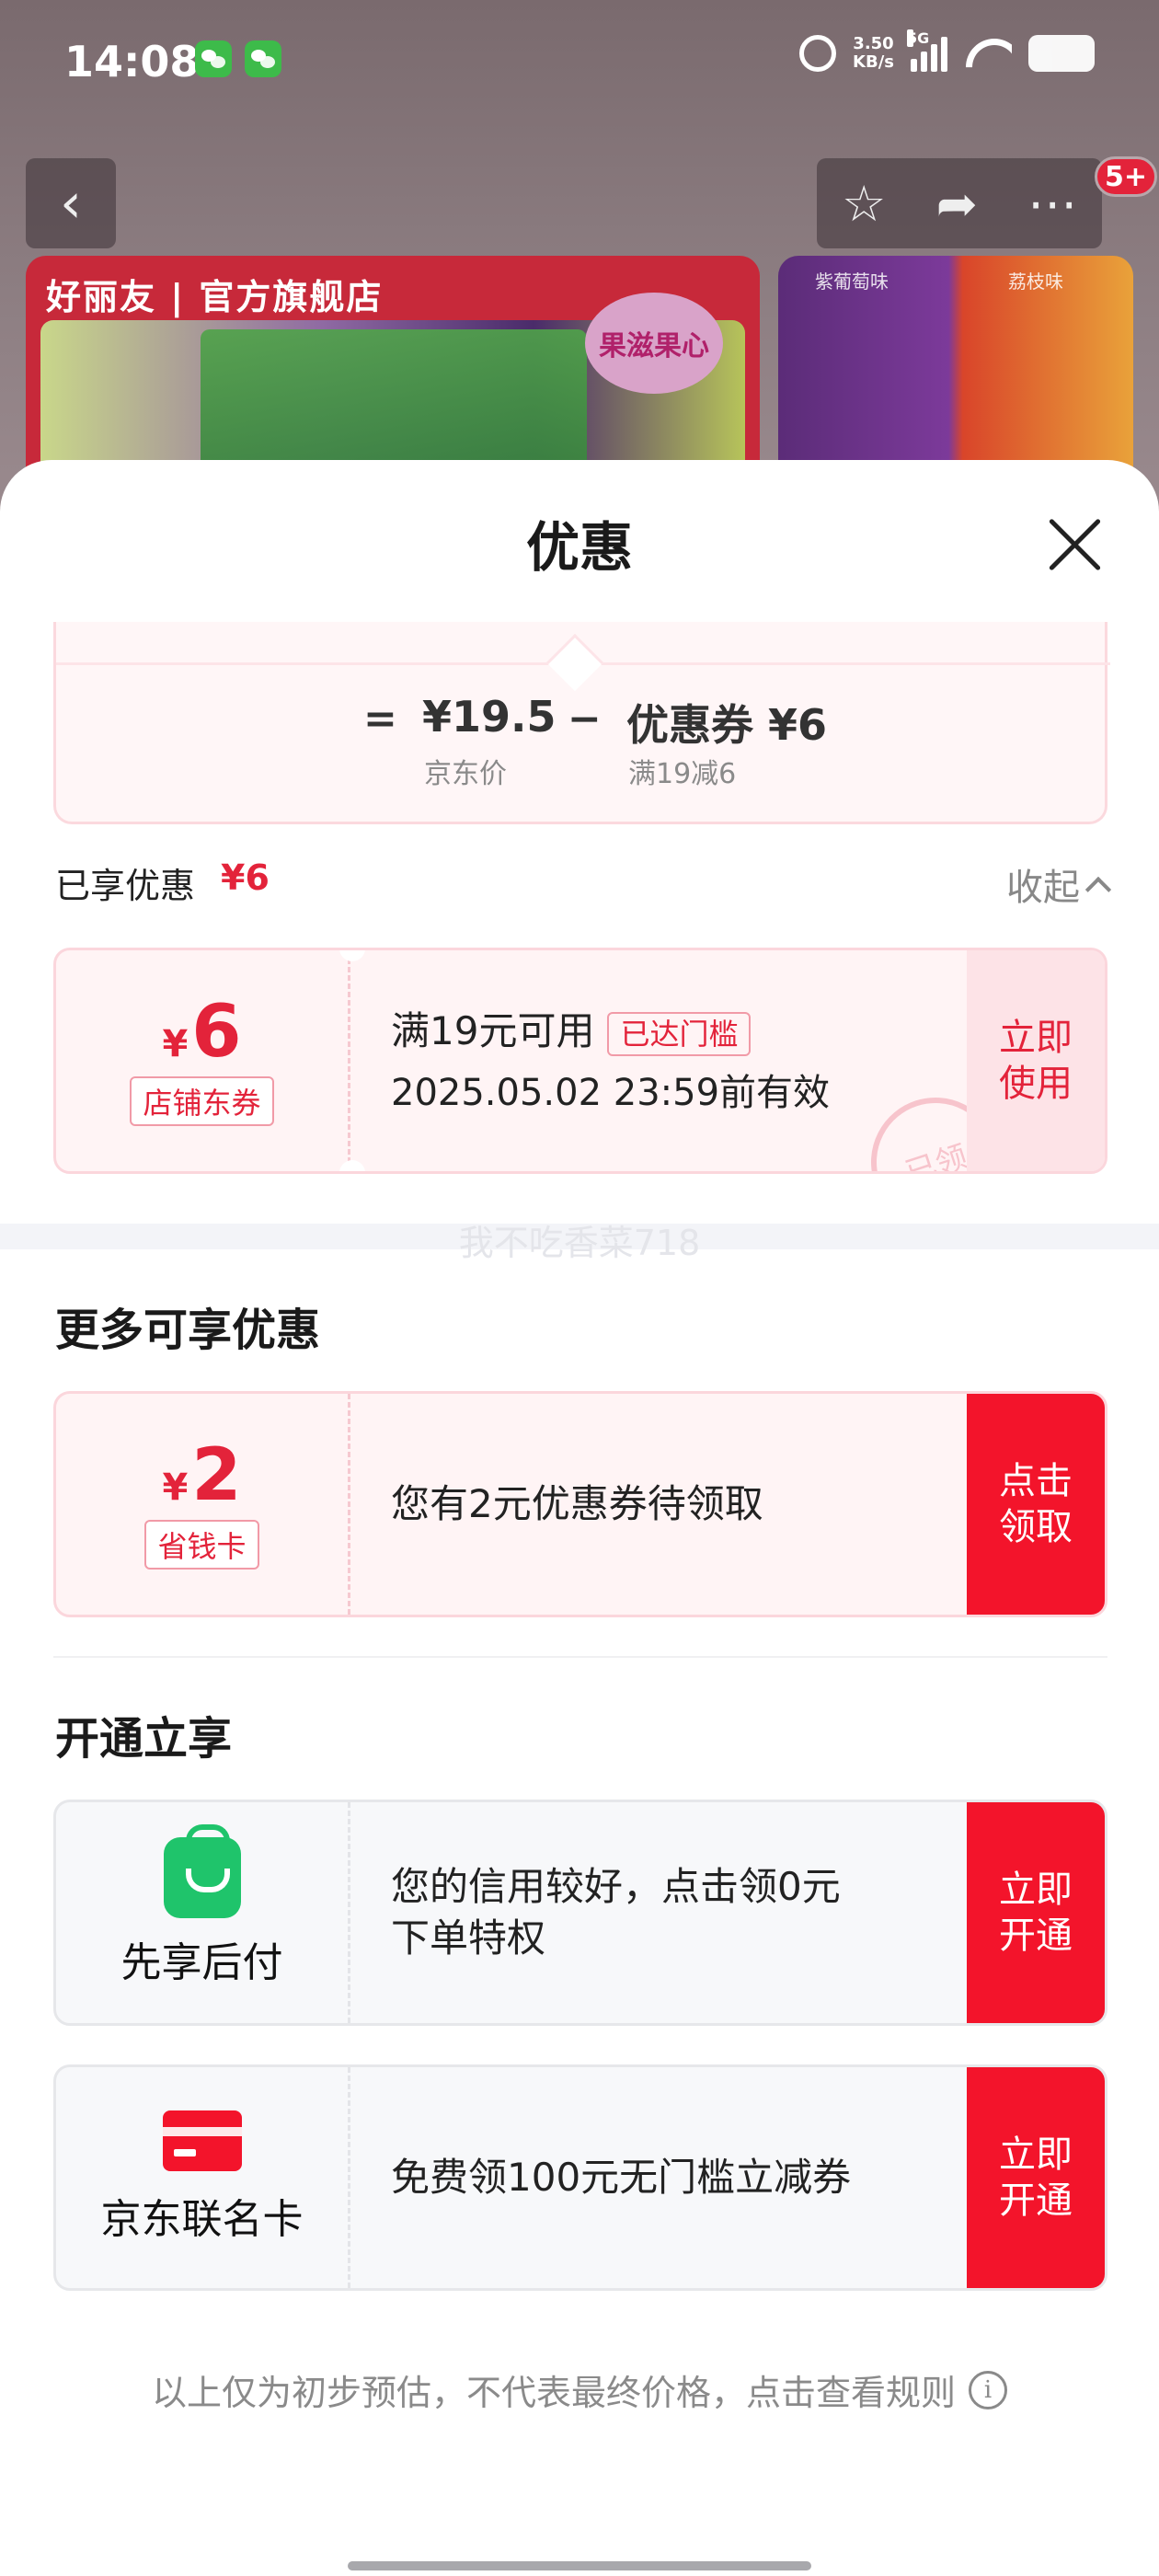 This screenshot has width=1159, height=2576. I want to click on benefit-details: 免费领100元无门槛立减券, so click(621, 2177).